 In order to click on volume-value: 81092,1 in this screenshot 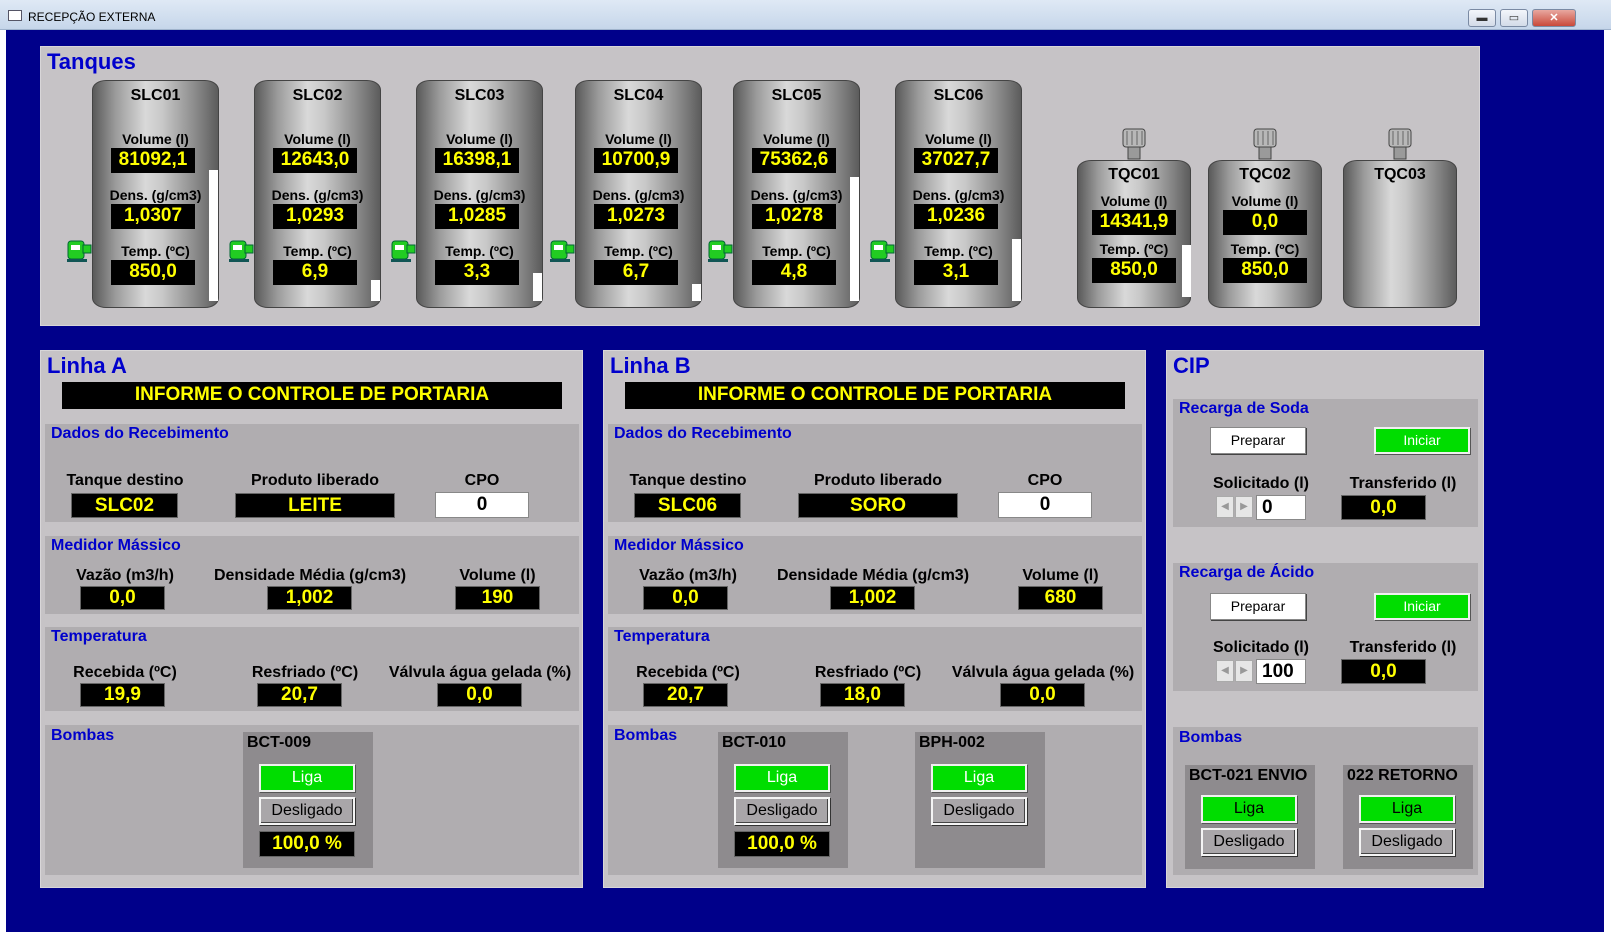, I will do `click(153, 160)`.